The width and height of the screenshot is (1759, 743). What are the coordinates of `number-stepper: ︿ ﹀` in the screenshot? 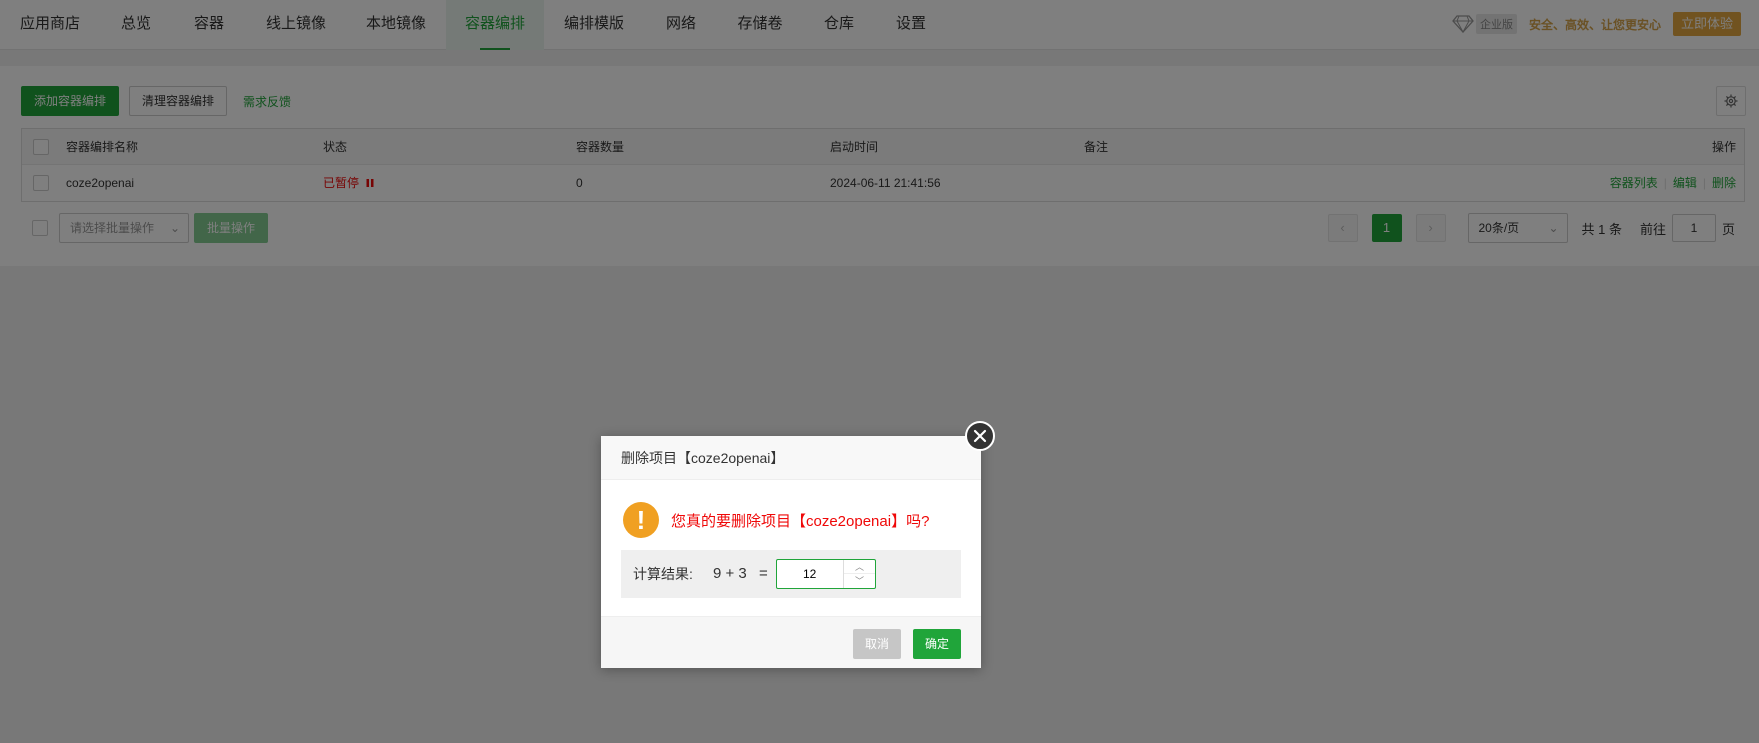 It's located at (859, 574).